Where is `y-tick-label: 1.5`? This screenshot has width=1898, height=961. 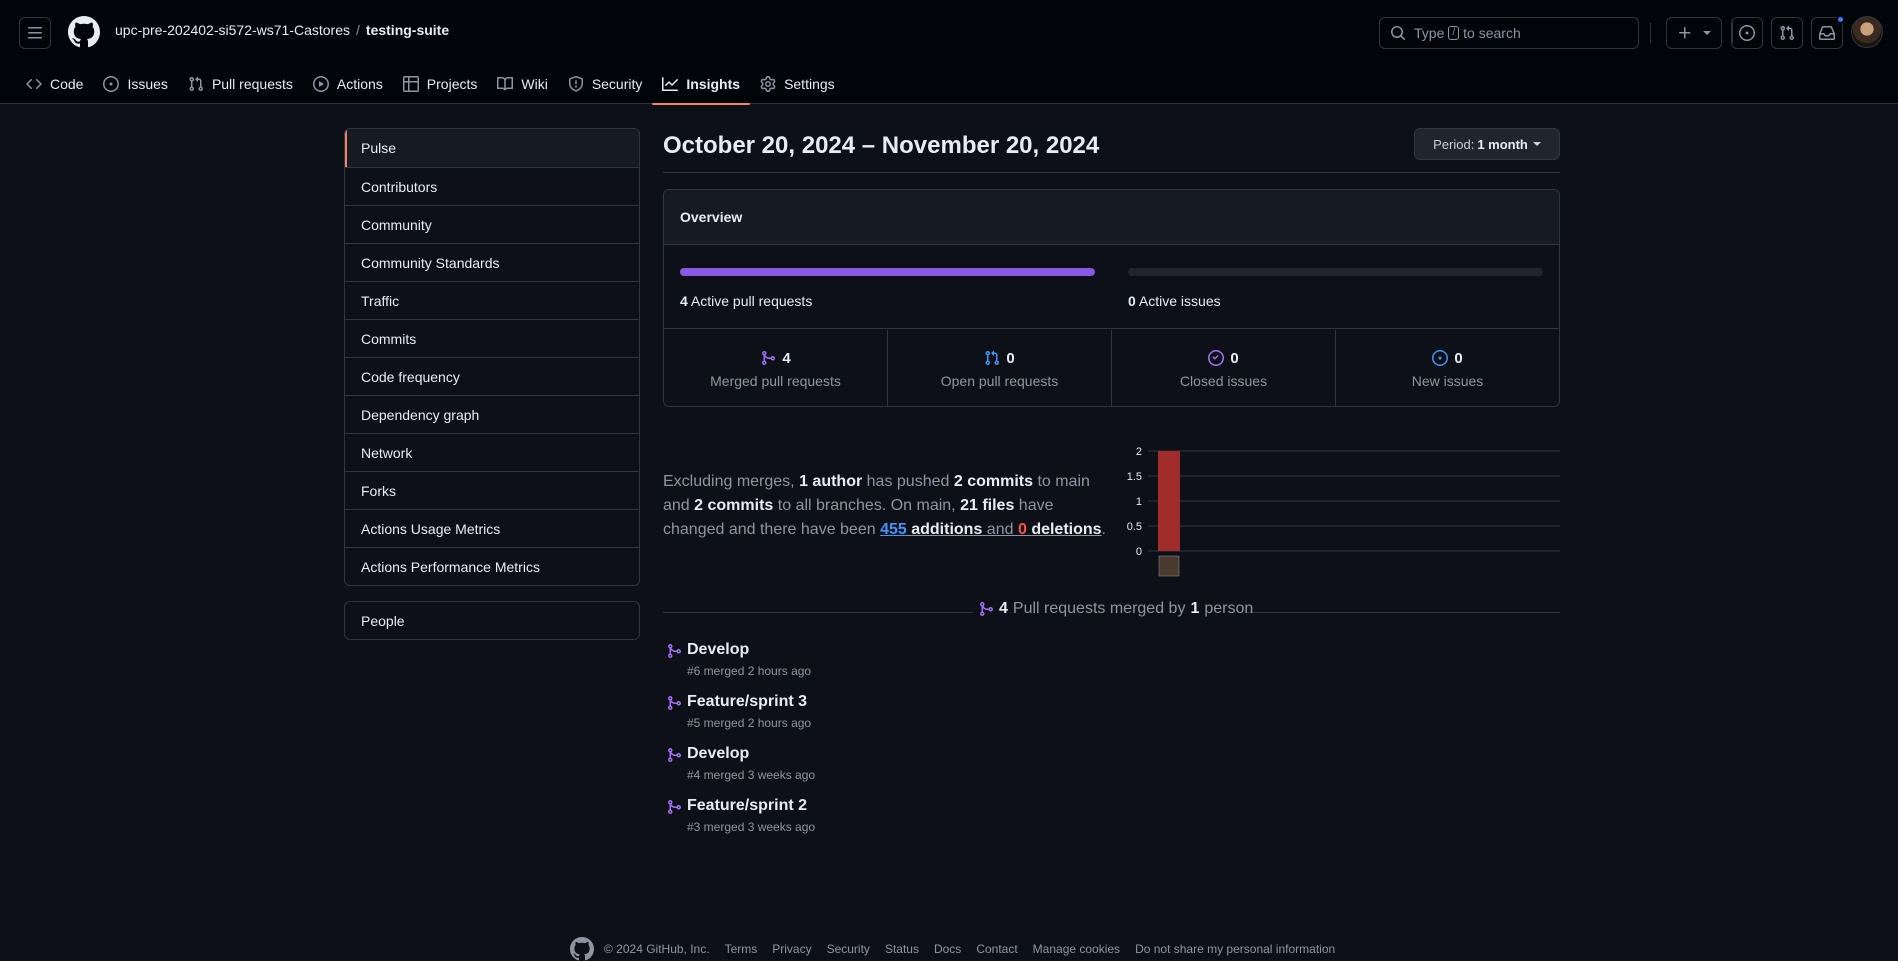
y-tick-label: 1.5 is located at coordinates (1134, 477).